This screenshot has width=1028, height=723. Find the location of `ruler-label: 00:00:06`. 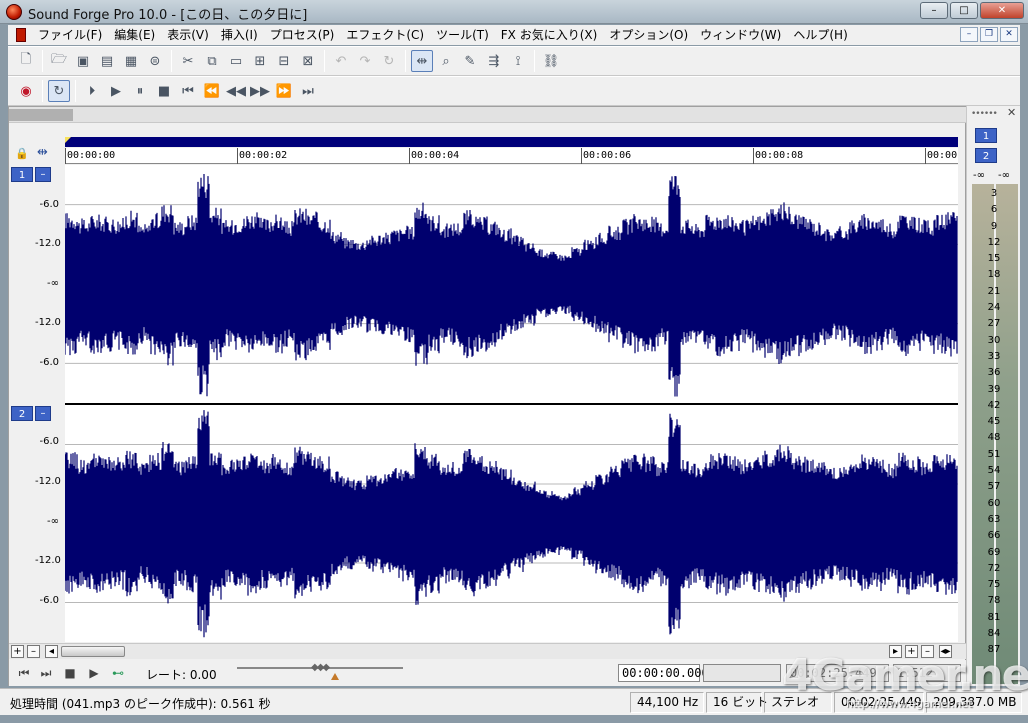

ruler-label: 00:00:06 is located at coordinates (607, 155).